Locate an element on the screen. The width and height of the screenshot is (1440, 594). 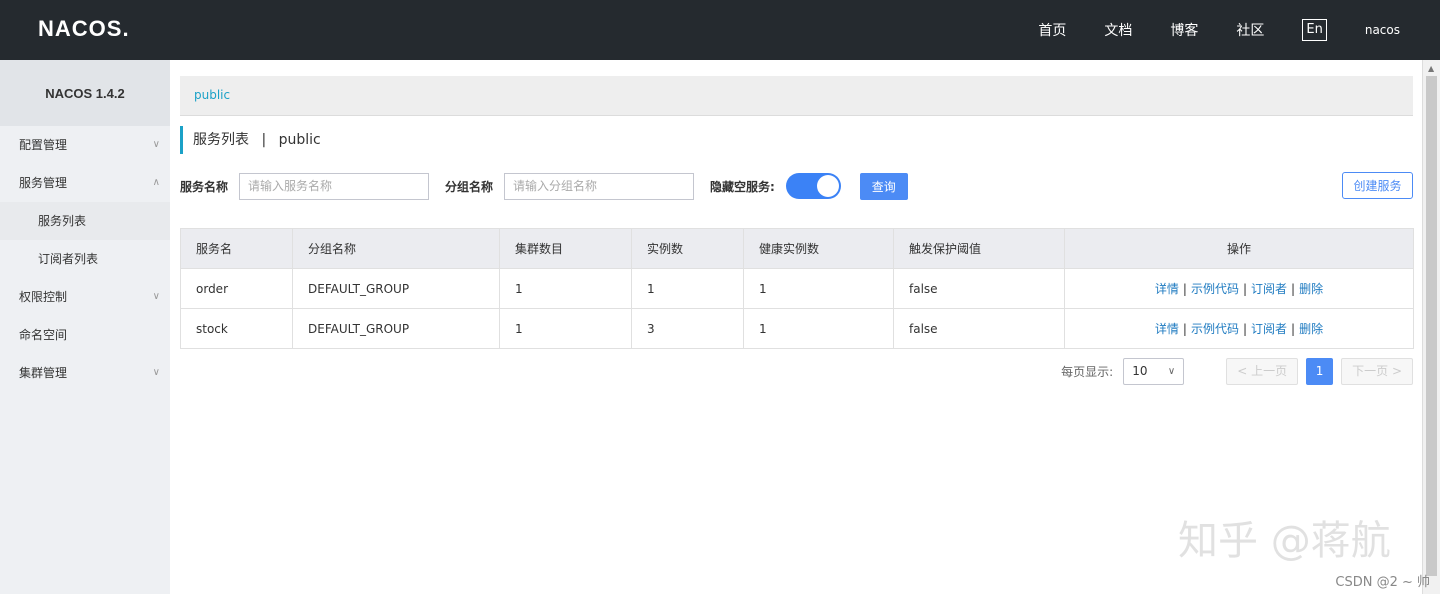
sidebar-item-label: 权限控制 is located at coordinates (43, 297).